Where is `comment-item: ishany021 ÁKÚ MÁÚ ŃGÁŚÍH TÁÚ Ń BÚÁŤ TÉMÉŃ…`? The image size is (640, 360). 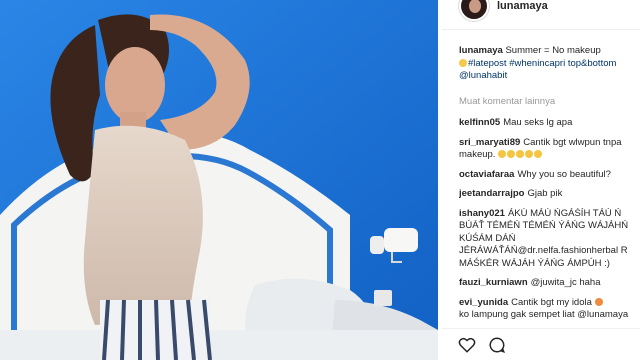
comment-item: ishany021 ÁKÚ MÁÚ ŃGÁŚÍH TÁÚ Ń BÚÁŤ TÉMÉŃ… is located at coordinates (549, 239).